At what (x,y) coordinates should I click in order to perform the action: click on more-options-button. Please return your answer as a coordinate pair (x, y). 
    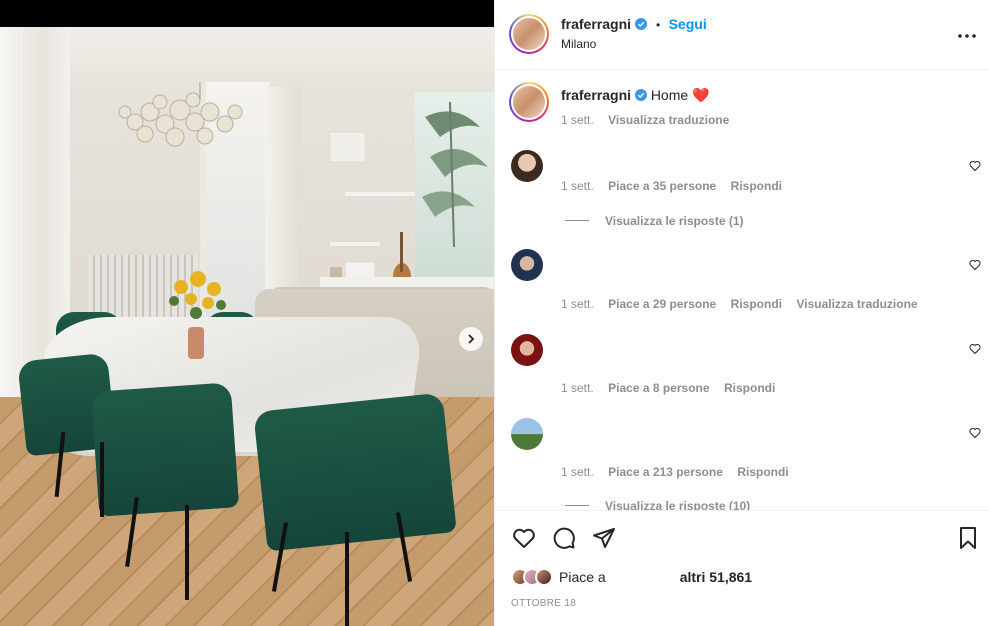
    Looking at the image, I should click on (967, 32).